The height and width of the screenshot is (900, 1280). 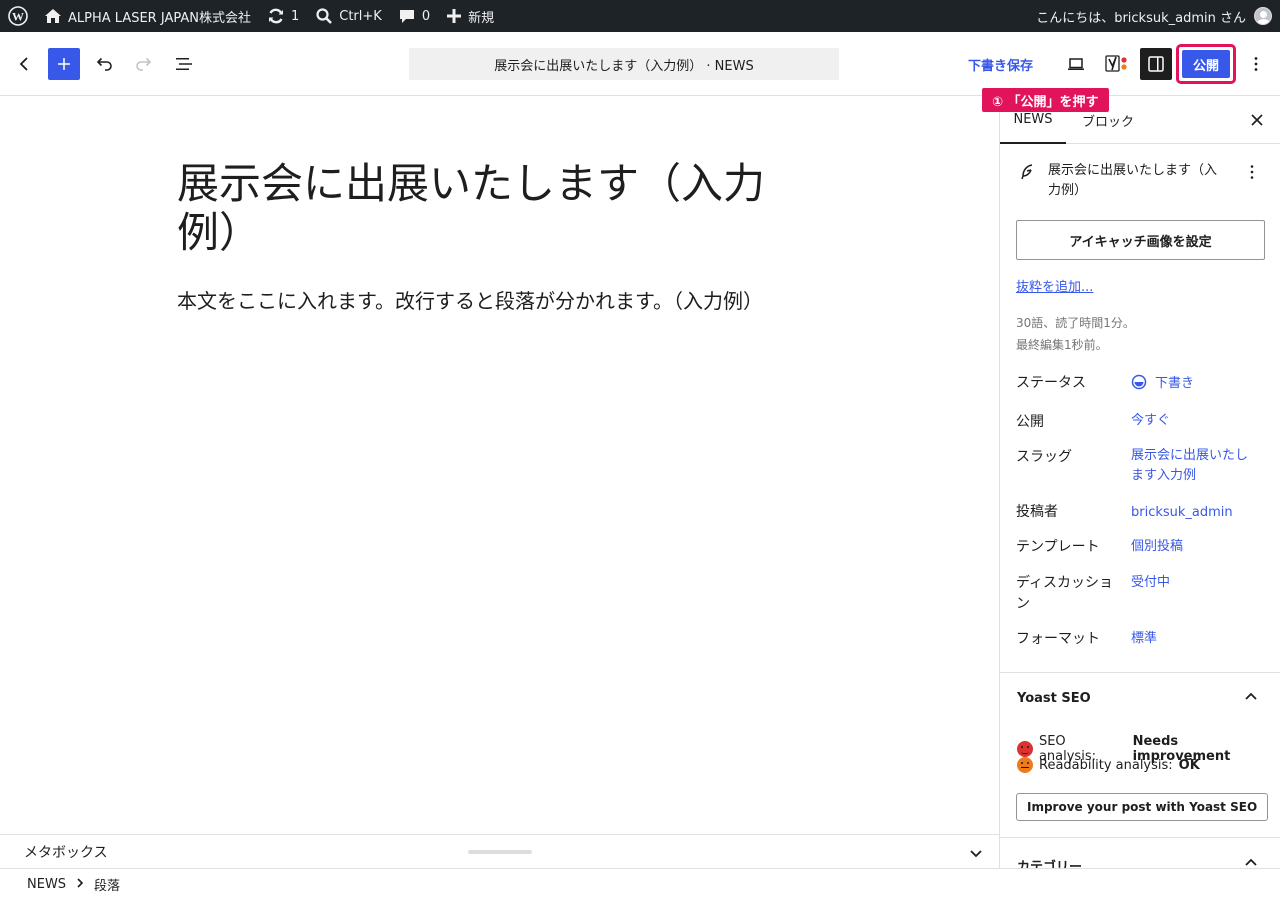 I want to click on block-breadcrumb: NEWS 段落, so click(x=640, y=884).